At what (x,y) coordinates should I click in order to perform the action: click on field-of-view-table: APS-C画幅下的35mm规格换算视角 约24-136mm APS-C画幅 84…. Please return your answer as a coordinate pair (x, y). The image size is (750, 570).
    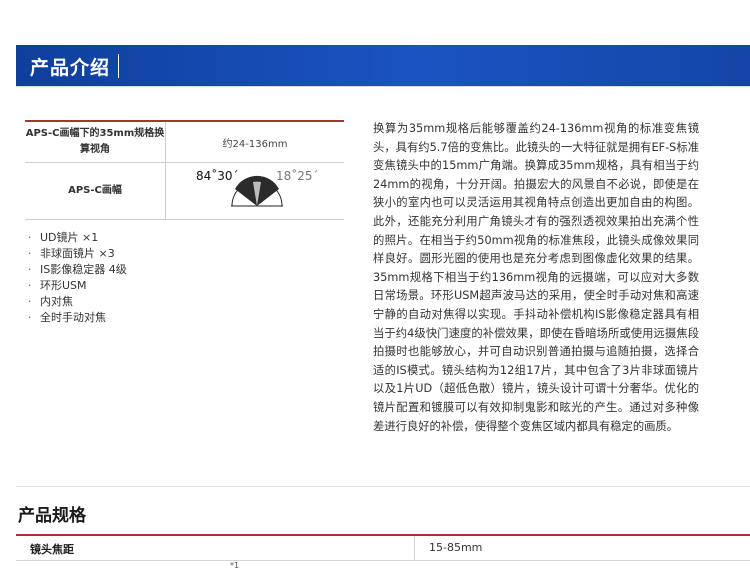
    Looking at the image, I should click on (184, 170).